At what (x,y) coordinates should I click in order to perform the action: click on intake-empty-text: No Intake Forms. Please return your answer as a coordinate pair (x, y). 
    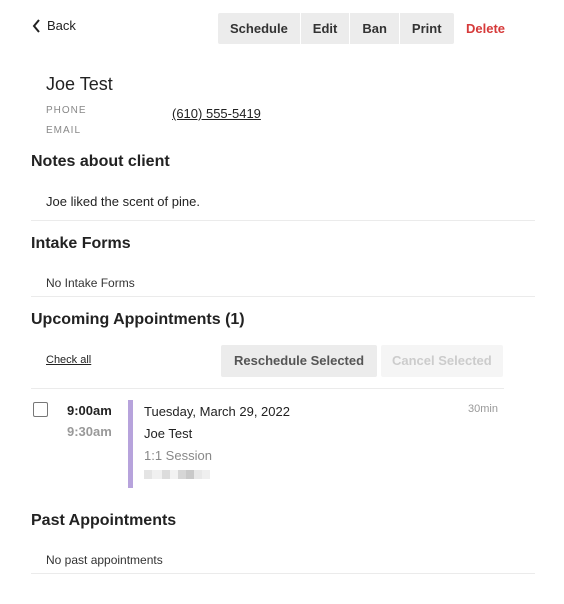
    Looking at the image, I should click on (90, 283).